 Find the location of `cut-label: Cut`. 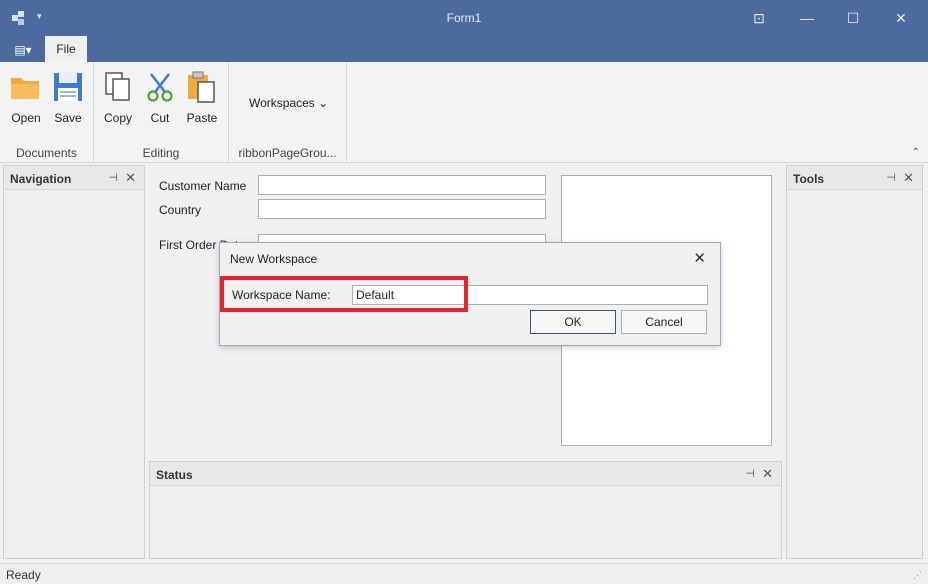

cut-label: Cut is located at coordinates (160, 118).